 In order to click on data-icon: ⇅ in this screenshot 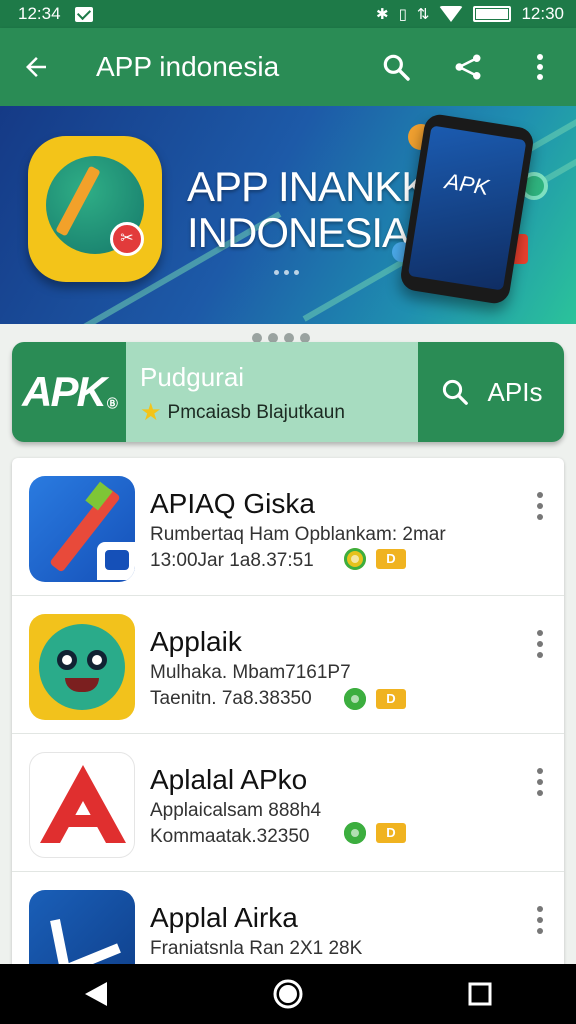, I will do `click(423, 14)`.